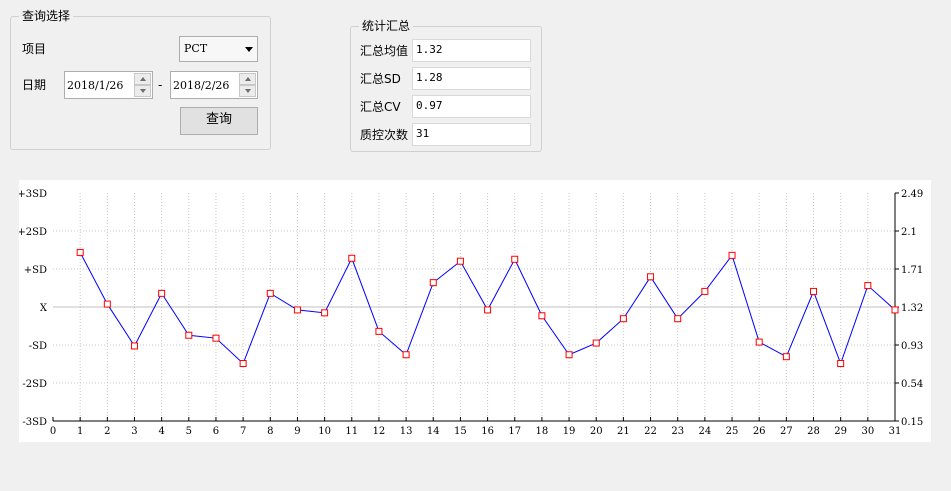  What do you see at coordinates (34, 85) in the screenshot?
I see `date-label: 日期` at bounding box center [34, 85].